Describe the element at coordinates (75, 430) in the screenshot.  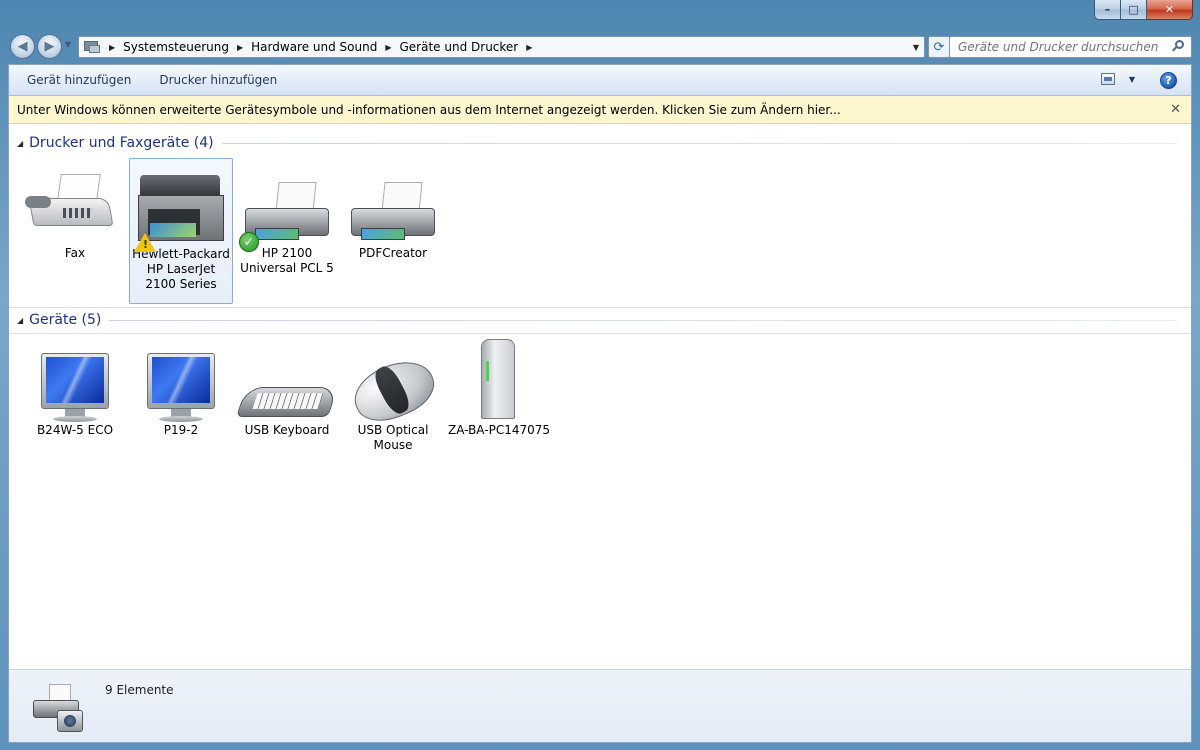
I see `device-label: B24W-5 ECO` at that location.